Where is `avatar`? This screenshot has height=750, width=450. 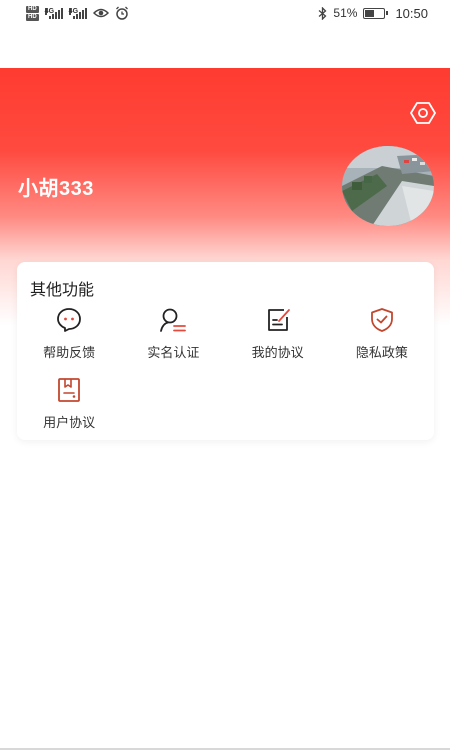
avatar is located at coordinates (388, 186).